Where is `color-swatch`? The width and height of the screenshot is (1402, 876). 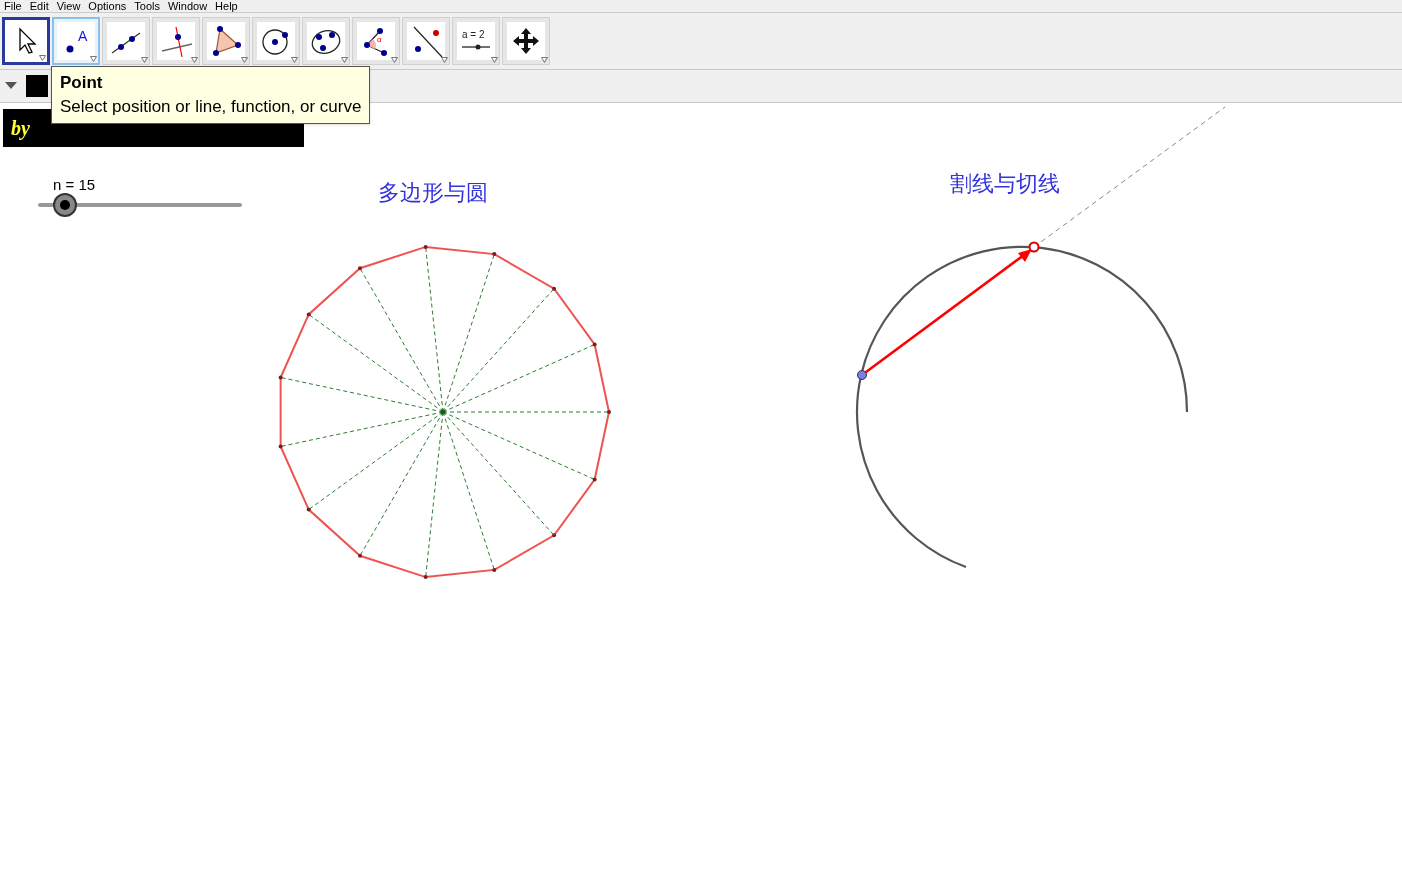
color-swatch is located at coordinates (37, 86).